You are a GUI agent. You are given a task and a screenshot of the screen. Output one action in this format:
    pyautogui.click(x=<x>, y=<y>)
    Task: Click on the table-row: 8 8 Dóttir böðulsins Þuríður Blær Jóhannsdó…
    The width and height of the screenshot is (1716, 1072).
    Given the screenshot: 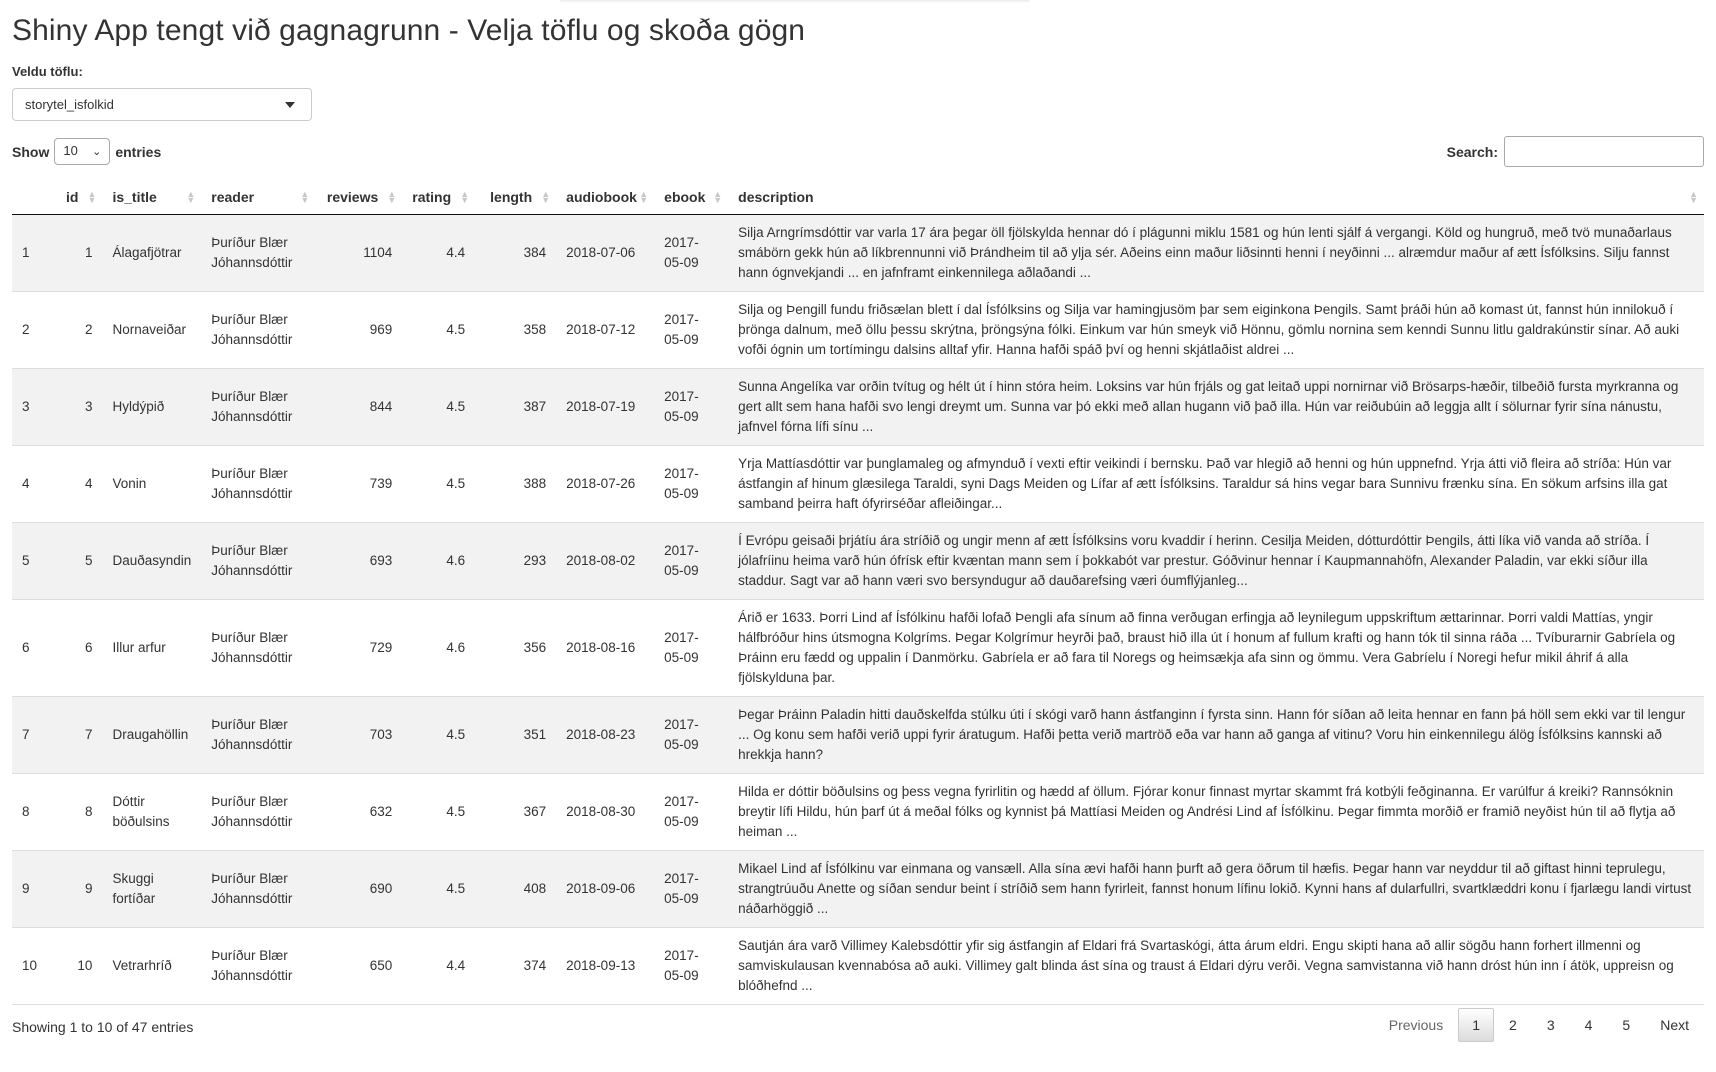 What is the action you would take?
    pyautogui.click(x=858, y=811)
    